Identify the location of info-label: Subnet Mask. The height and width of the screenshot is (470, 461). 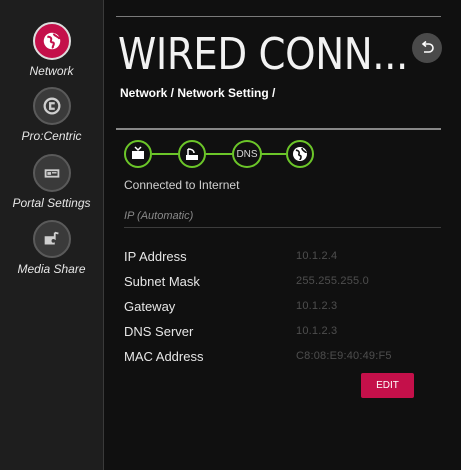
(162, 281).